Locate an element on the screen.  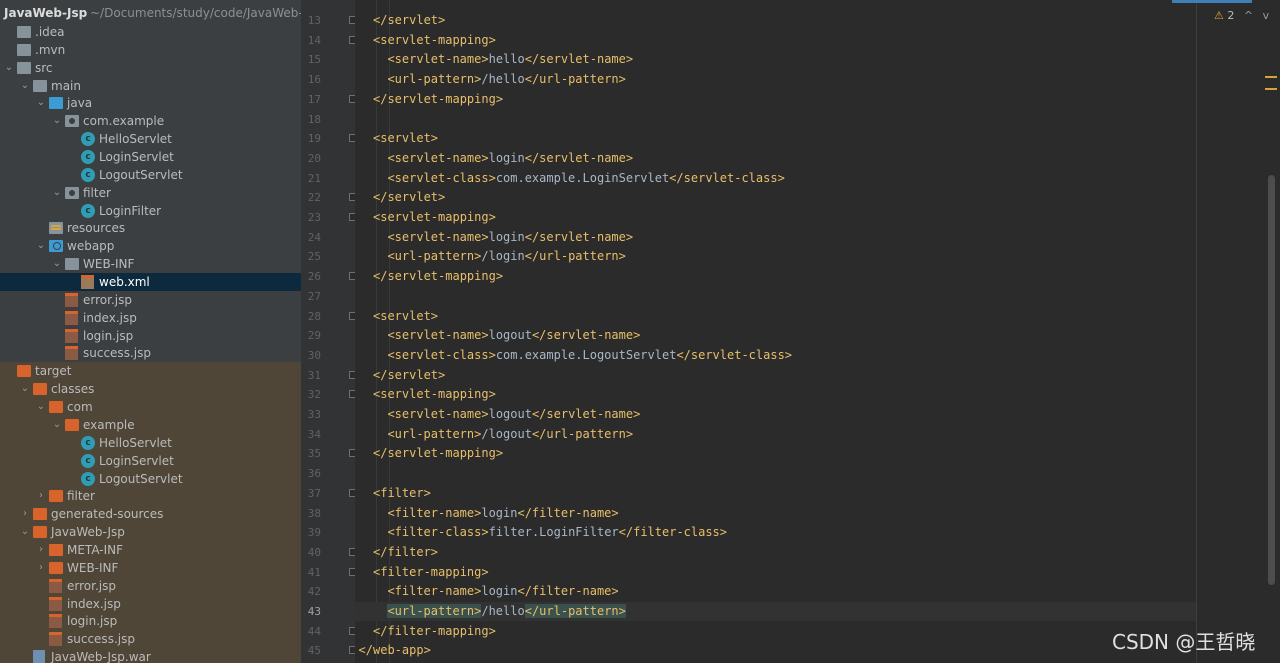
tree-item: › filter is located at coordinates (150, 496).